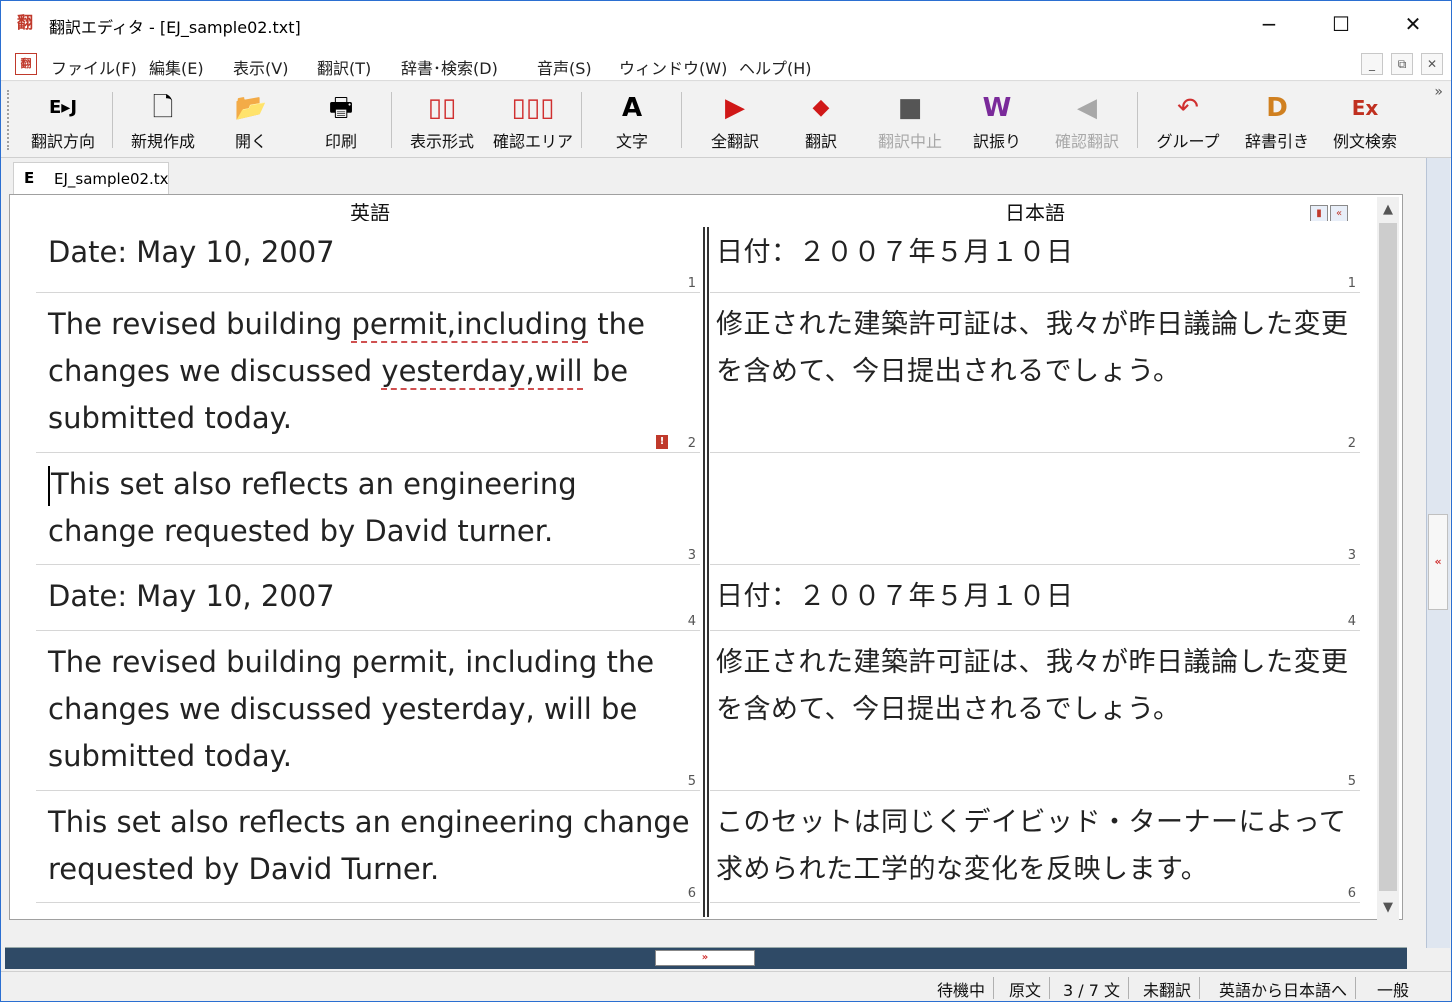 This screenshot has width=1452, height=1002. I want to click on toolbar-grip, so click(9, 120).